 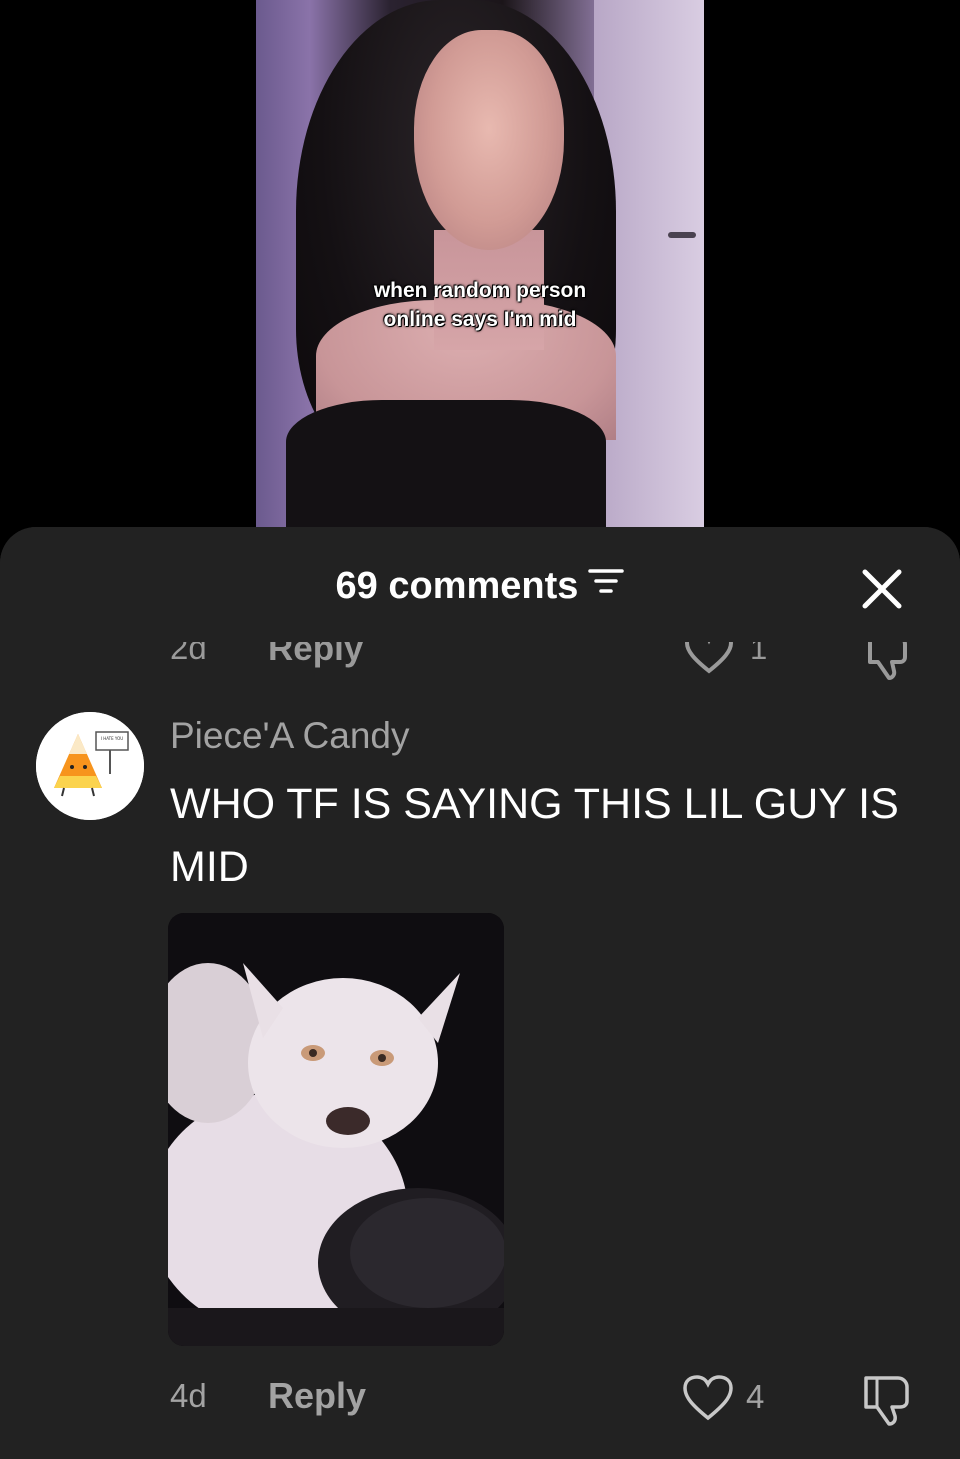 I want to click on filter-lines-icon, so click(x=606, y=583).